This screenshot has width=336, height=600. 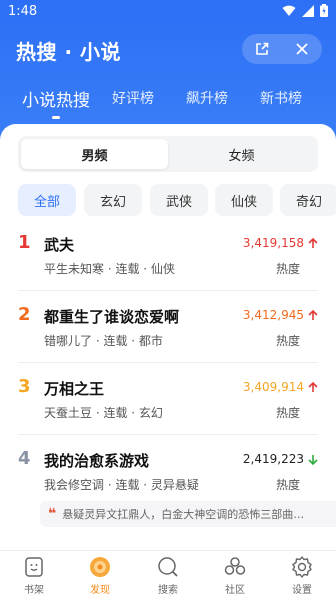 I want to click on rank-tabs: 小说热搜 好评榜 飙升榜 新书榜, so click(x=168, y=102).